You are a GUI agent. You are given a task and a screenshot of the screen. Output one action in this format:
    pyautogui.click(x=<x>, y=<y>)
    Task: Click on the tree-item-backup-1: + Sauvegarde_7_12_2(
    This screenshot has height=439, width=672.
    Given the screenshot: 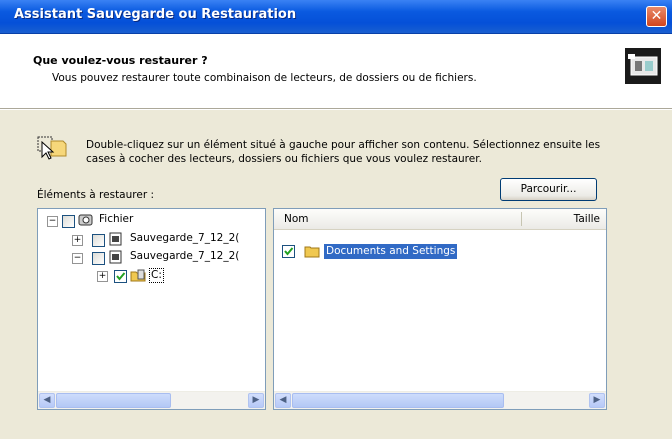 What is the action you would take?
    pyautogui.click(x=151, y=240)
    